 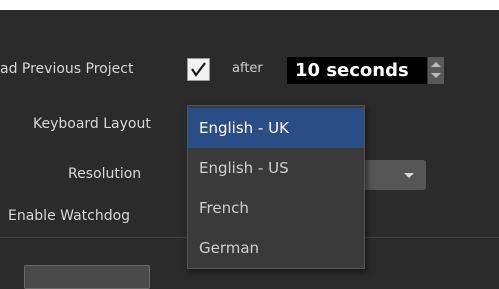 I want to click on keyboard-layout-label: Keyboard Layout, so click(x=92, y=124).